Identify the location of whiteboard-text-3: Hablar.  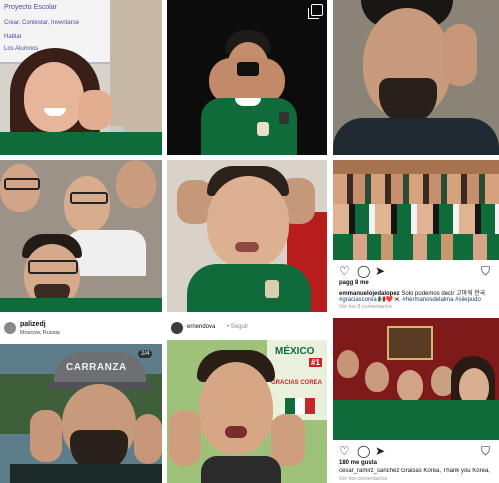
(13, 37).